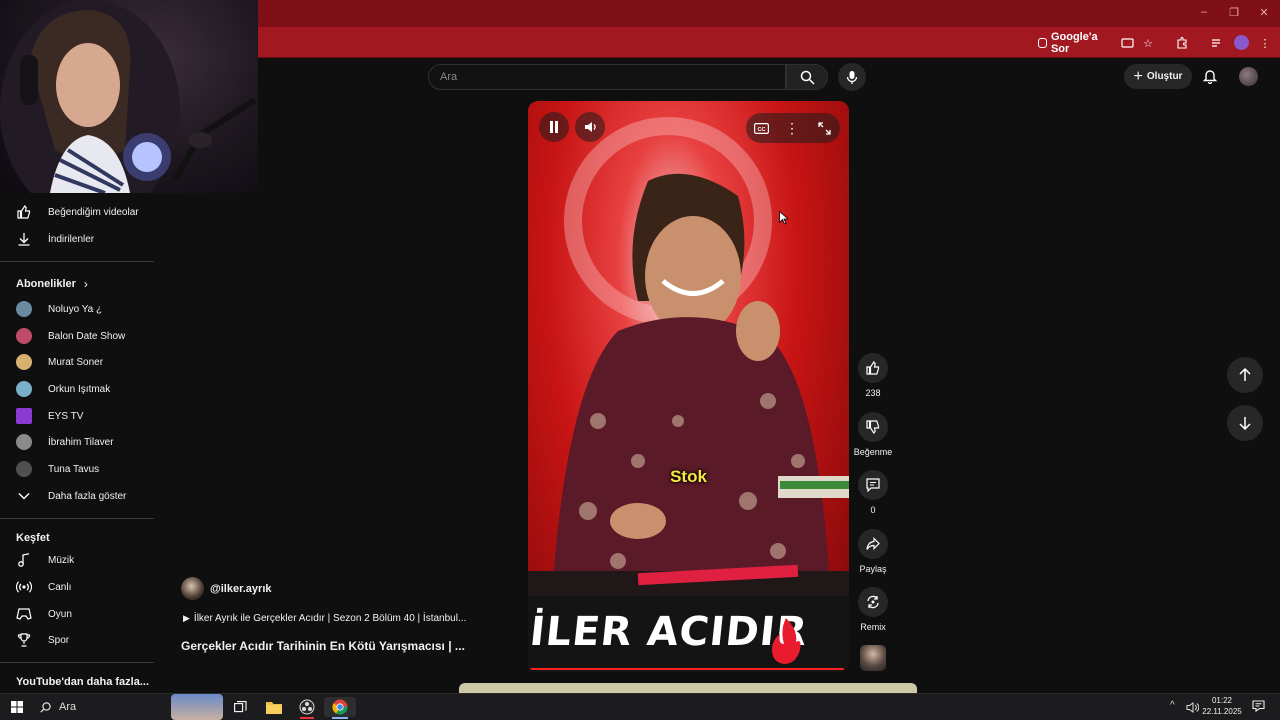 This screenshot has height=720, width=1280. I want to click on sidebar-item-subscription: Noluyo Ya ¿, so click(77, 309).